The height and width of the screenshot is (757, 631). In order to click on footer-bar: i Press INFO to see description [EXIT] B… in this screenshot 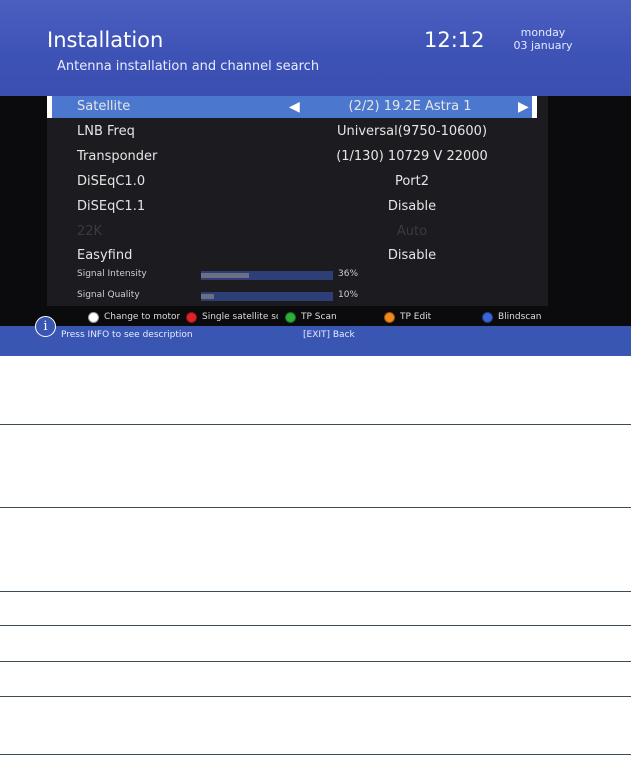, I will do `click(315, 336)`.